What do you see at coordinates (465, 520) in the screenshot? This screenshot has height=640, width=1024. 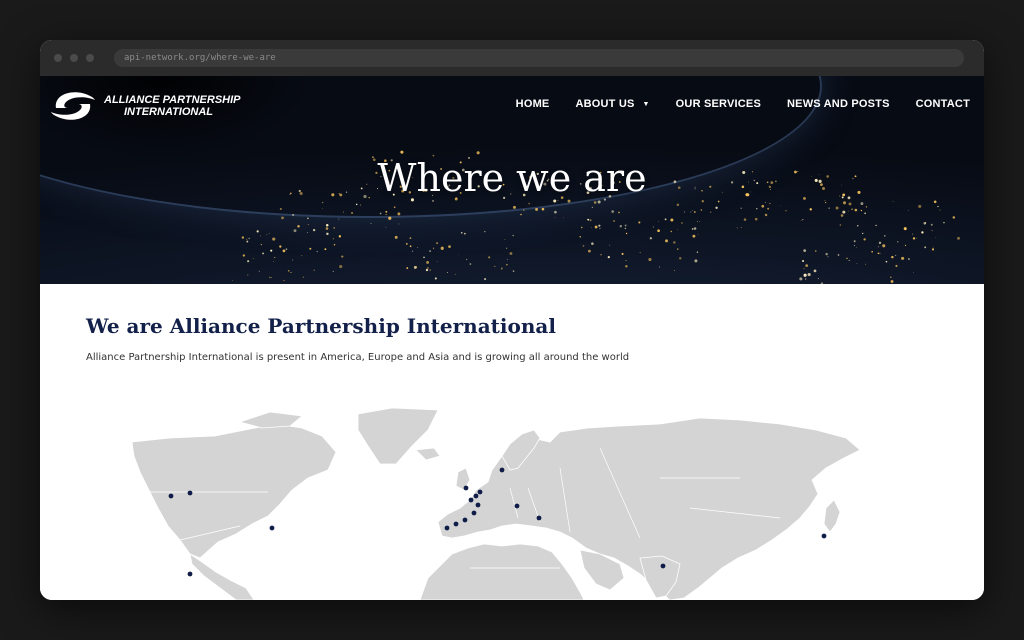 I see `office-marker-madrid` at bounding box center [465, 520].